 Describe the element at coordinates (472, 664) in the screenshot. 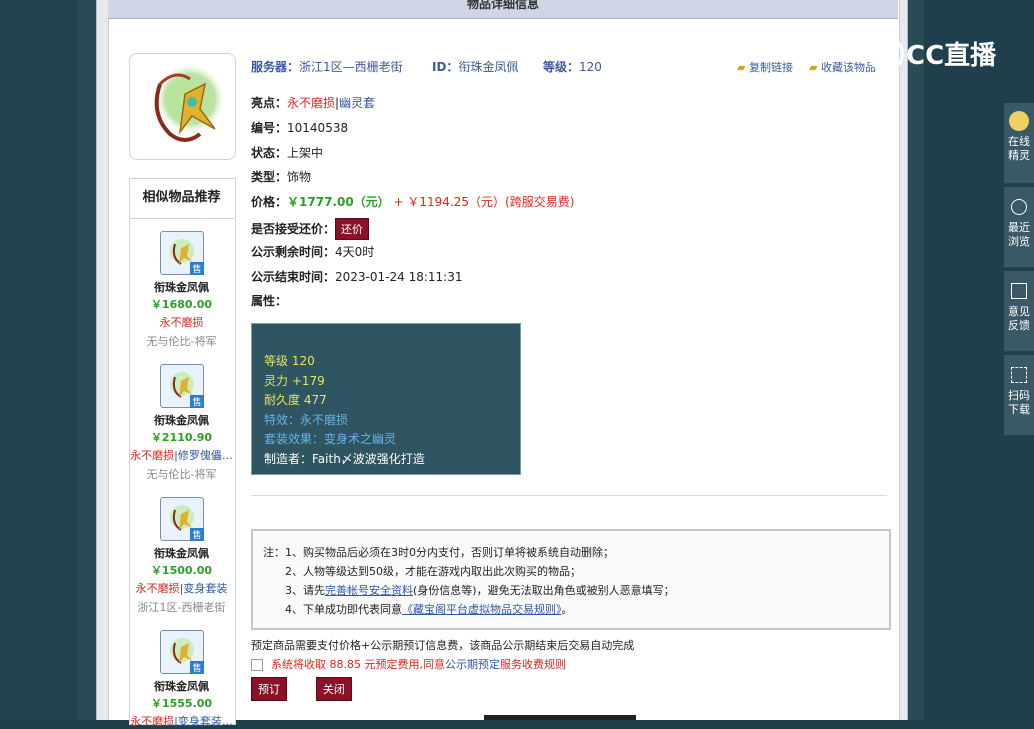

I see `reserve-rules-link: 公示期预定` at that location.